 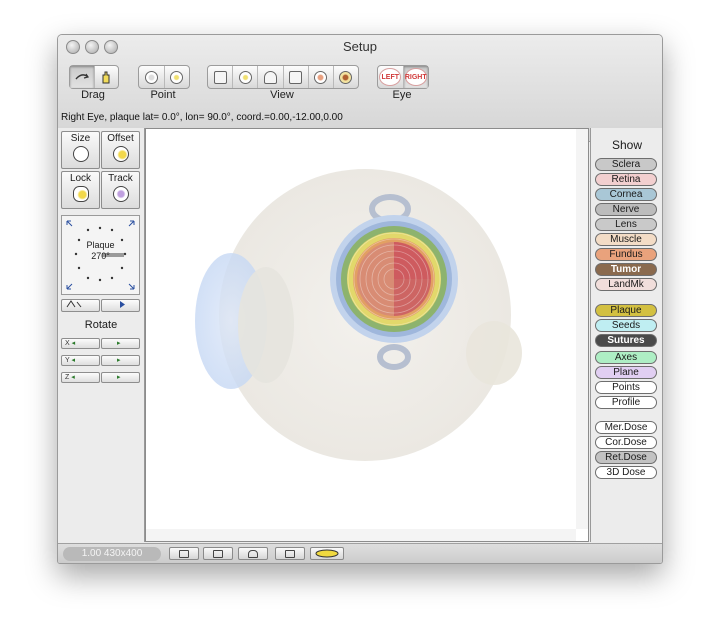 I want to click on view-plaque-button, so click(x=346, y=77).